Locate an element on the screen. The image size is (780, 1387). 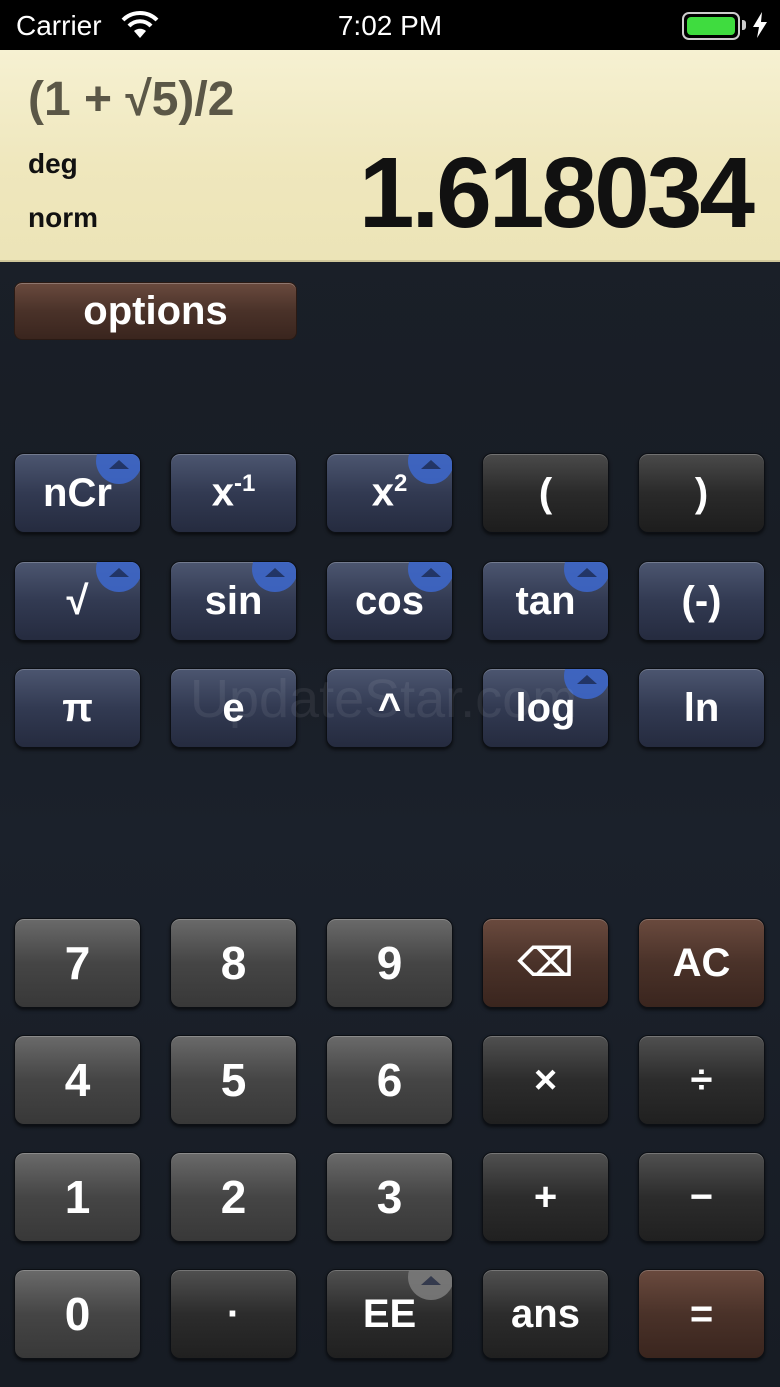
digit-6-key: 6 is located at coordinates (389, 1080).